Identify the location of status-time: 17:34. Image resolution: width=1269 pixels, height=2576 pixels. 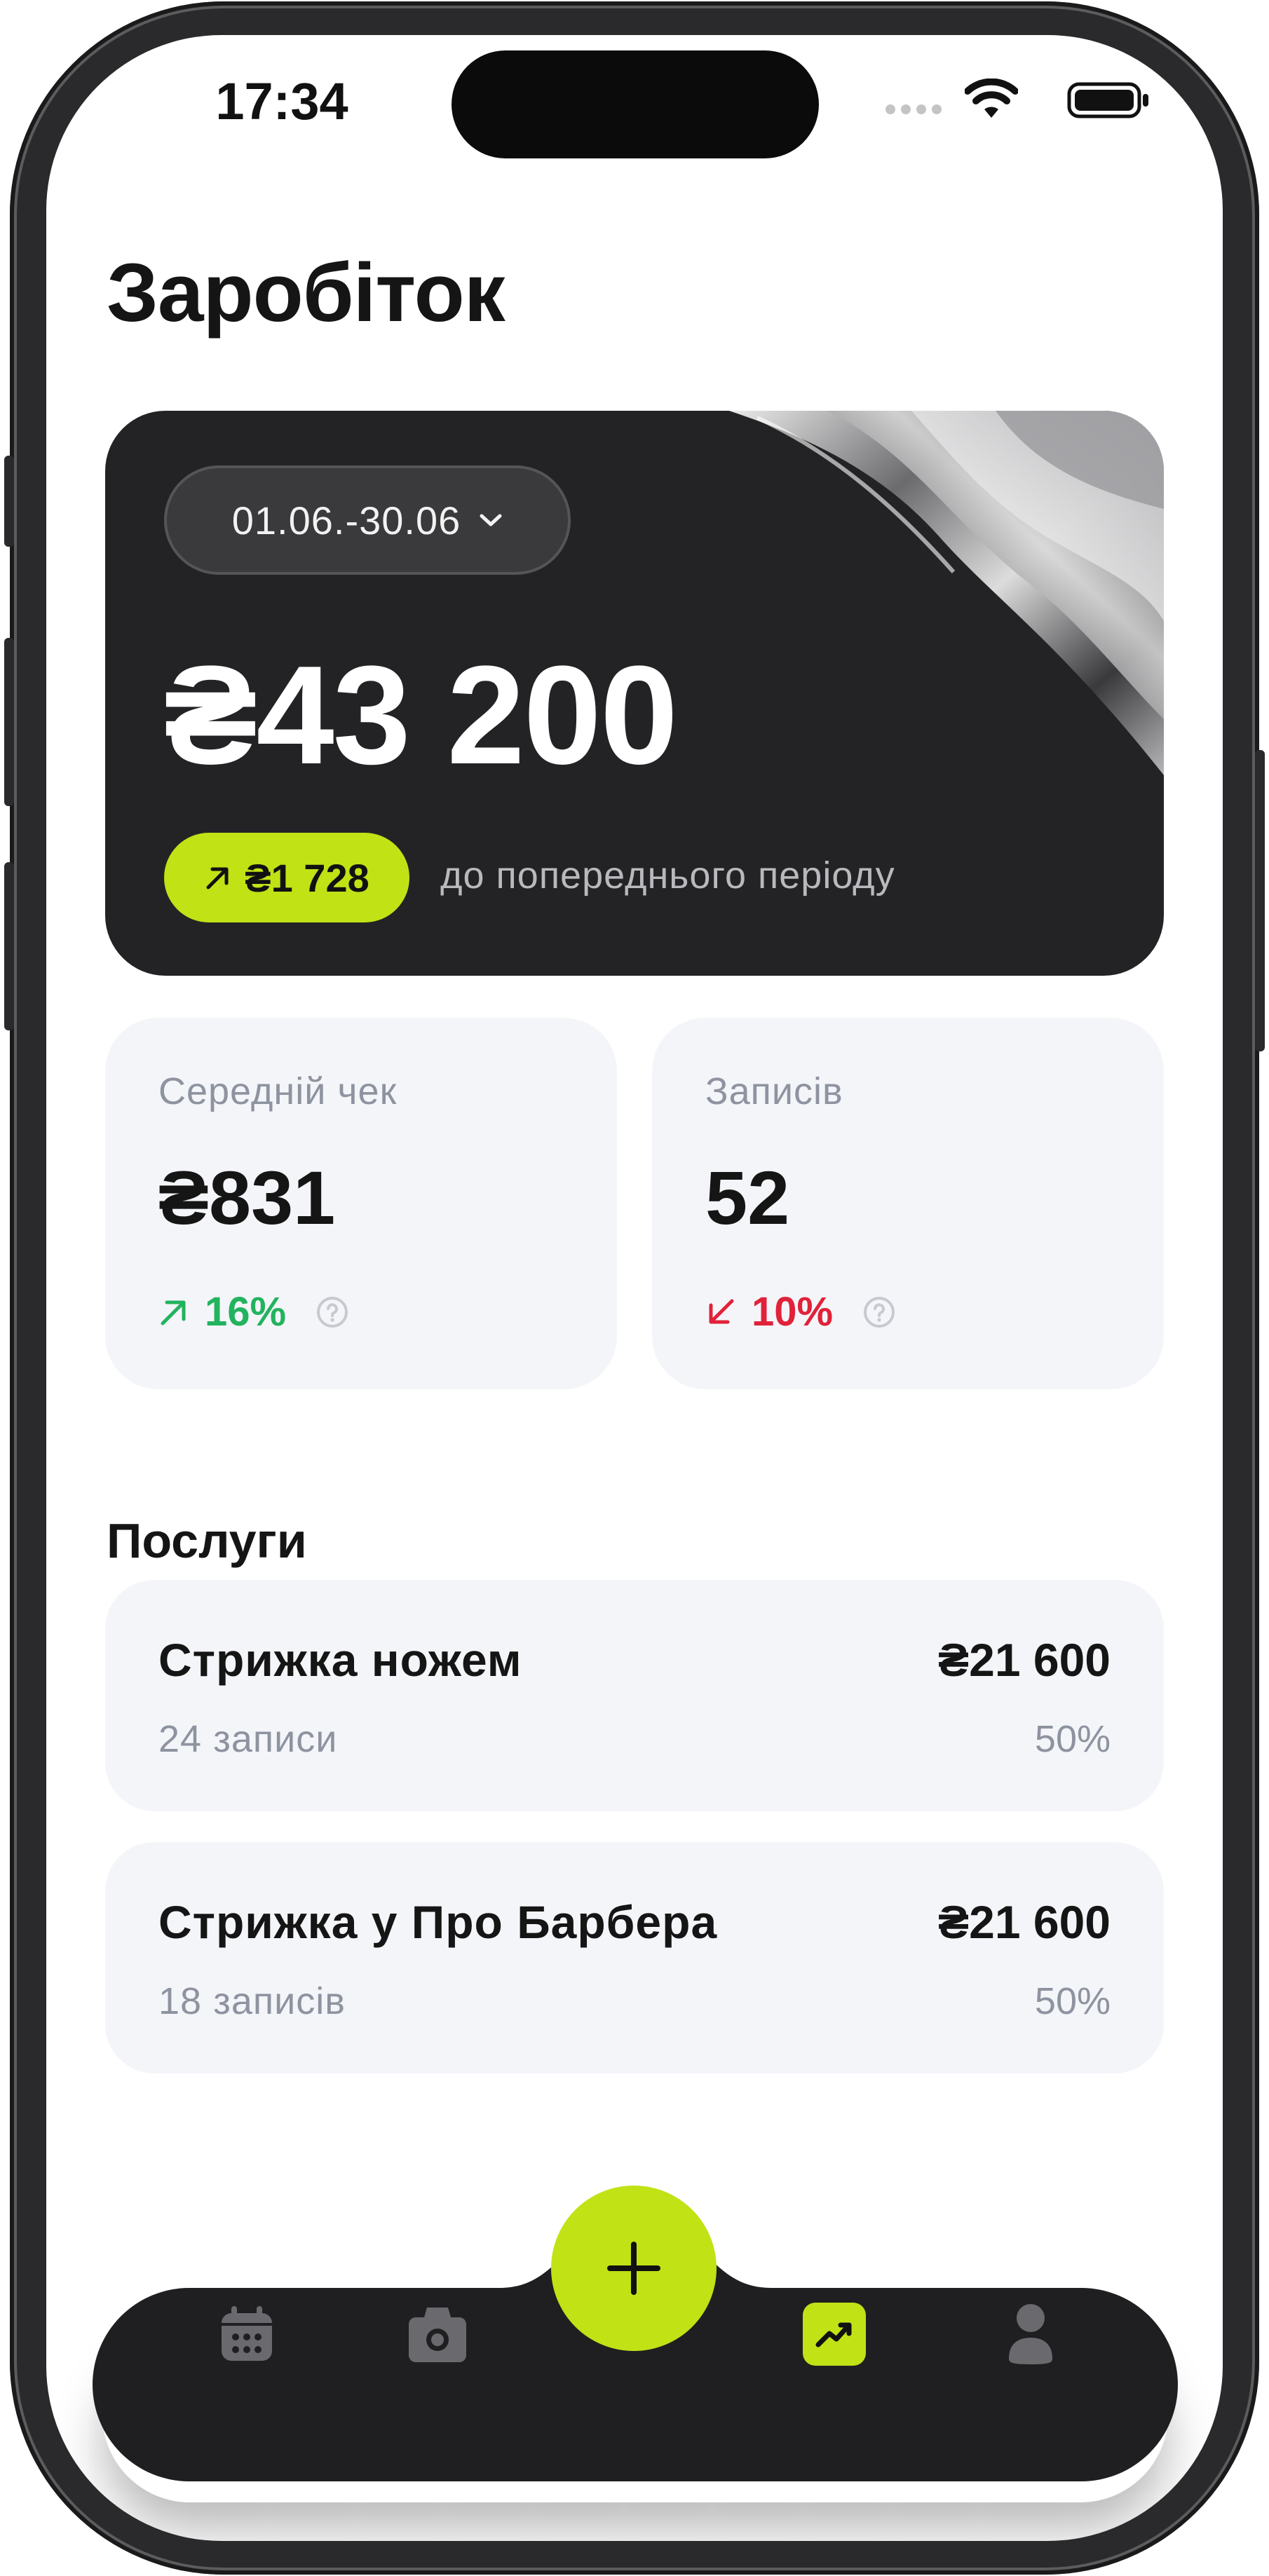
(281, 101).